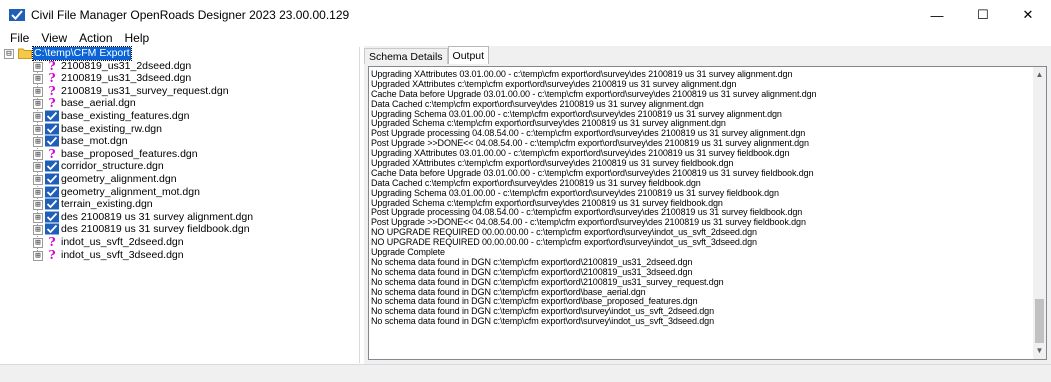 This screenshot has width=1051, height=382. What do you see at coordinates (112, 166) in the screenshot?
I see `tree-item-label: corridor_structure.dgn` at bounding box center [112, 166].